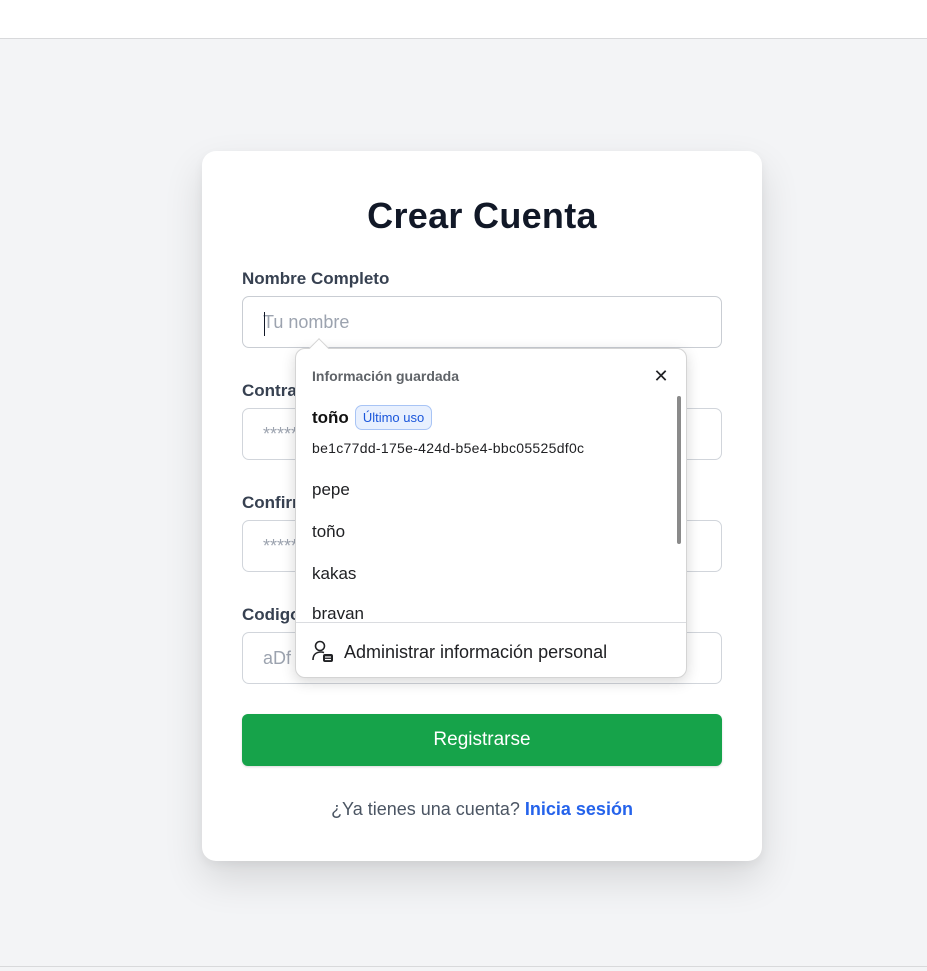 This screenshot has height=971, width=927. I want to click on login-prompt-text: ¿Ya tienes una cuenta?, so click(425, 809).